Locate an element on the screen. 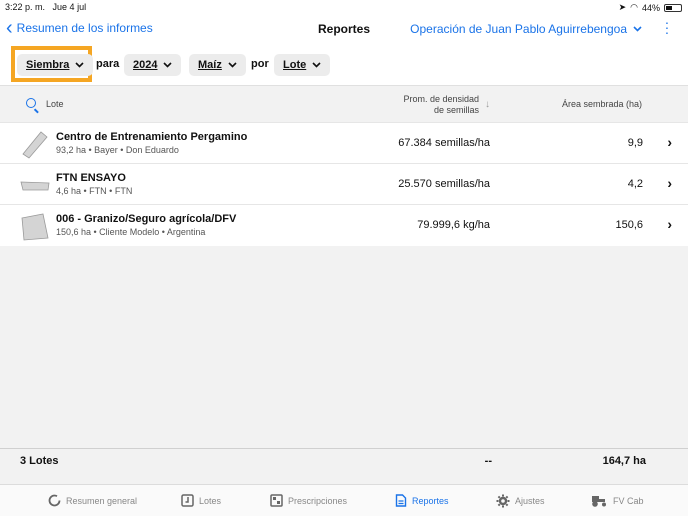  density-column-header: Prom. de densidad de semillas is located at coordinates (441, 105).